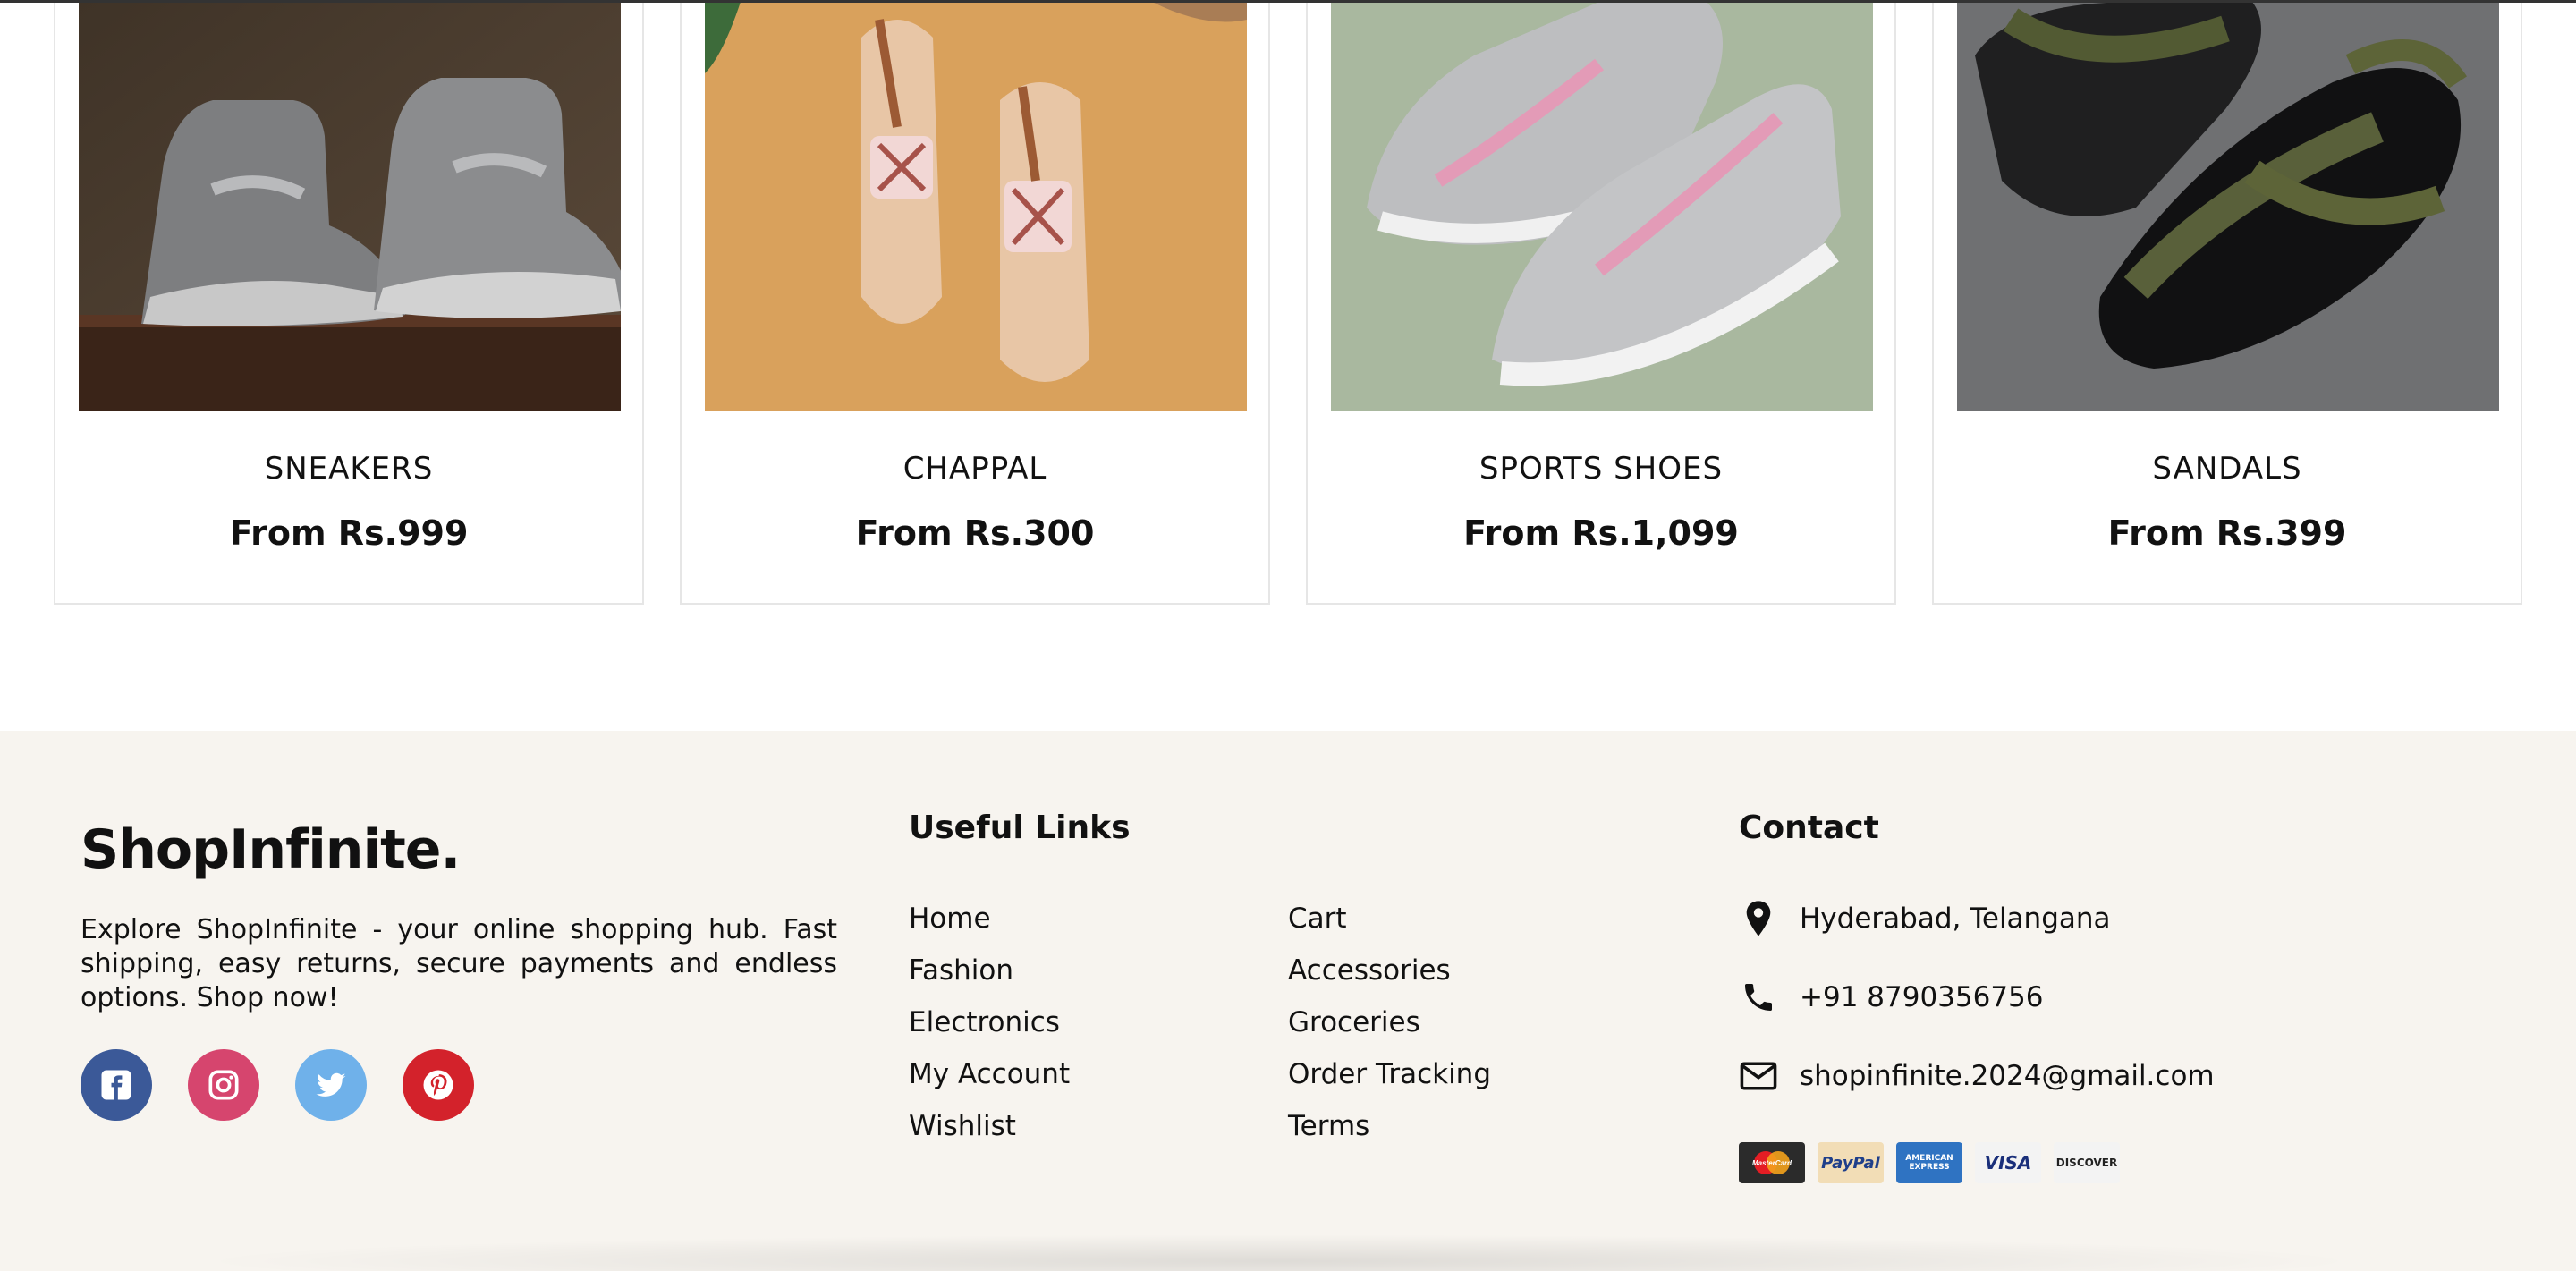 The height and width of the screenshot is (1271, 2576). What do you see at coordinates (1809, 827) in the screenshot?
I see `contact-title: Contact` at bounding box center [1809, 827].